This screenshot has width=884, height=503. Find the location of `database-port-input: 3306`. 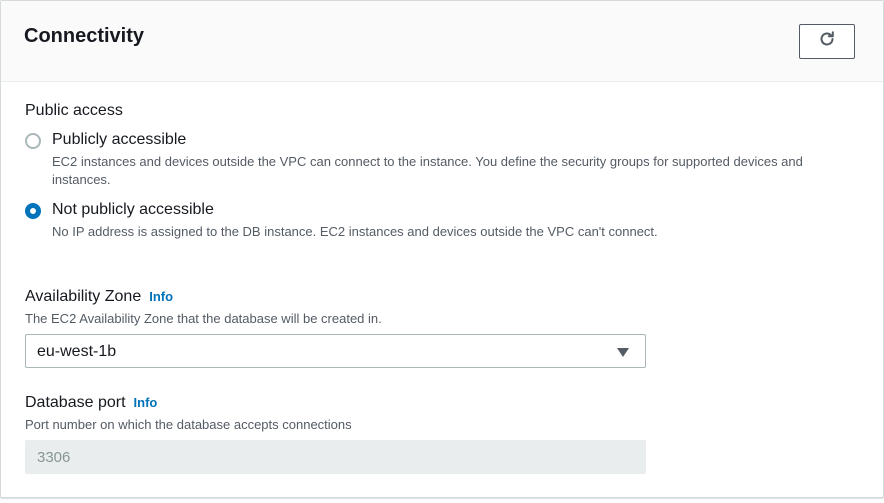

database-port-input: 3306 is located at coordinates (335, 457).